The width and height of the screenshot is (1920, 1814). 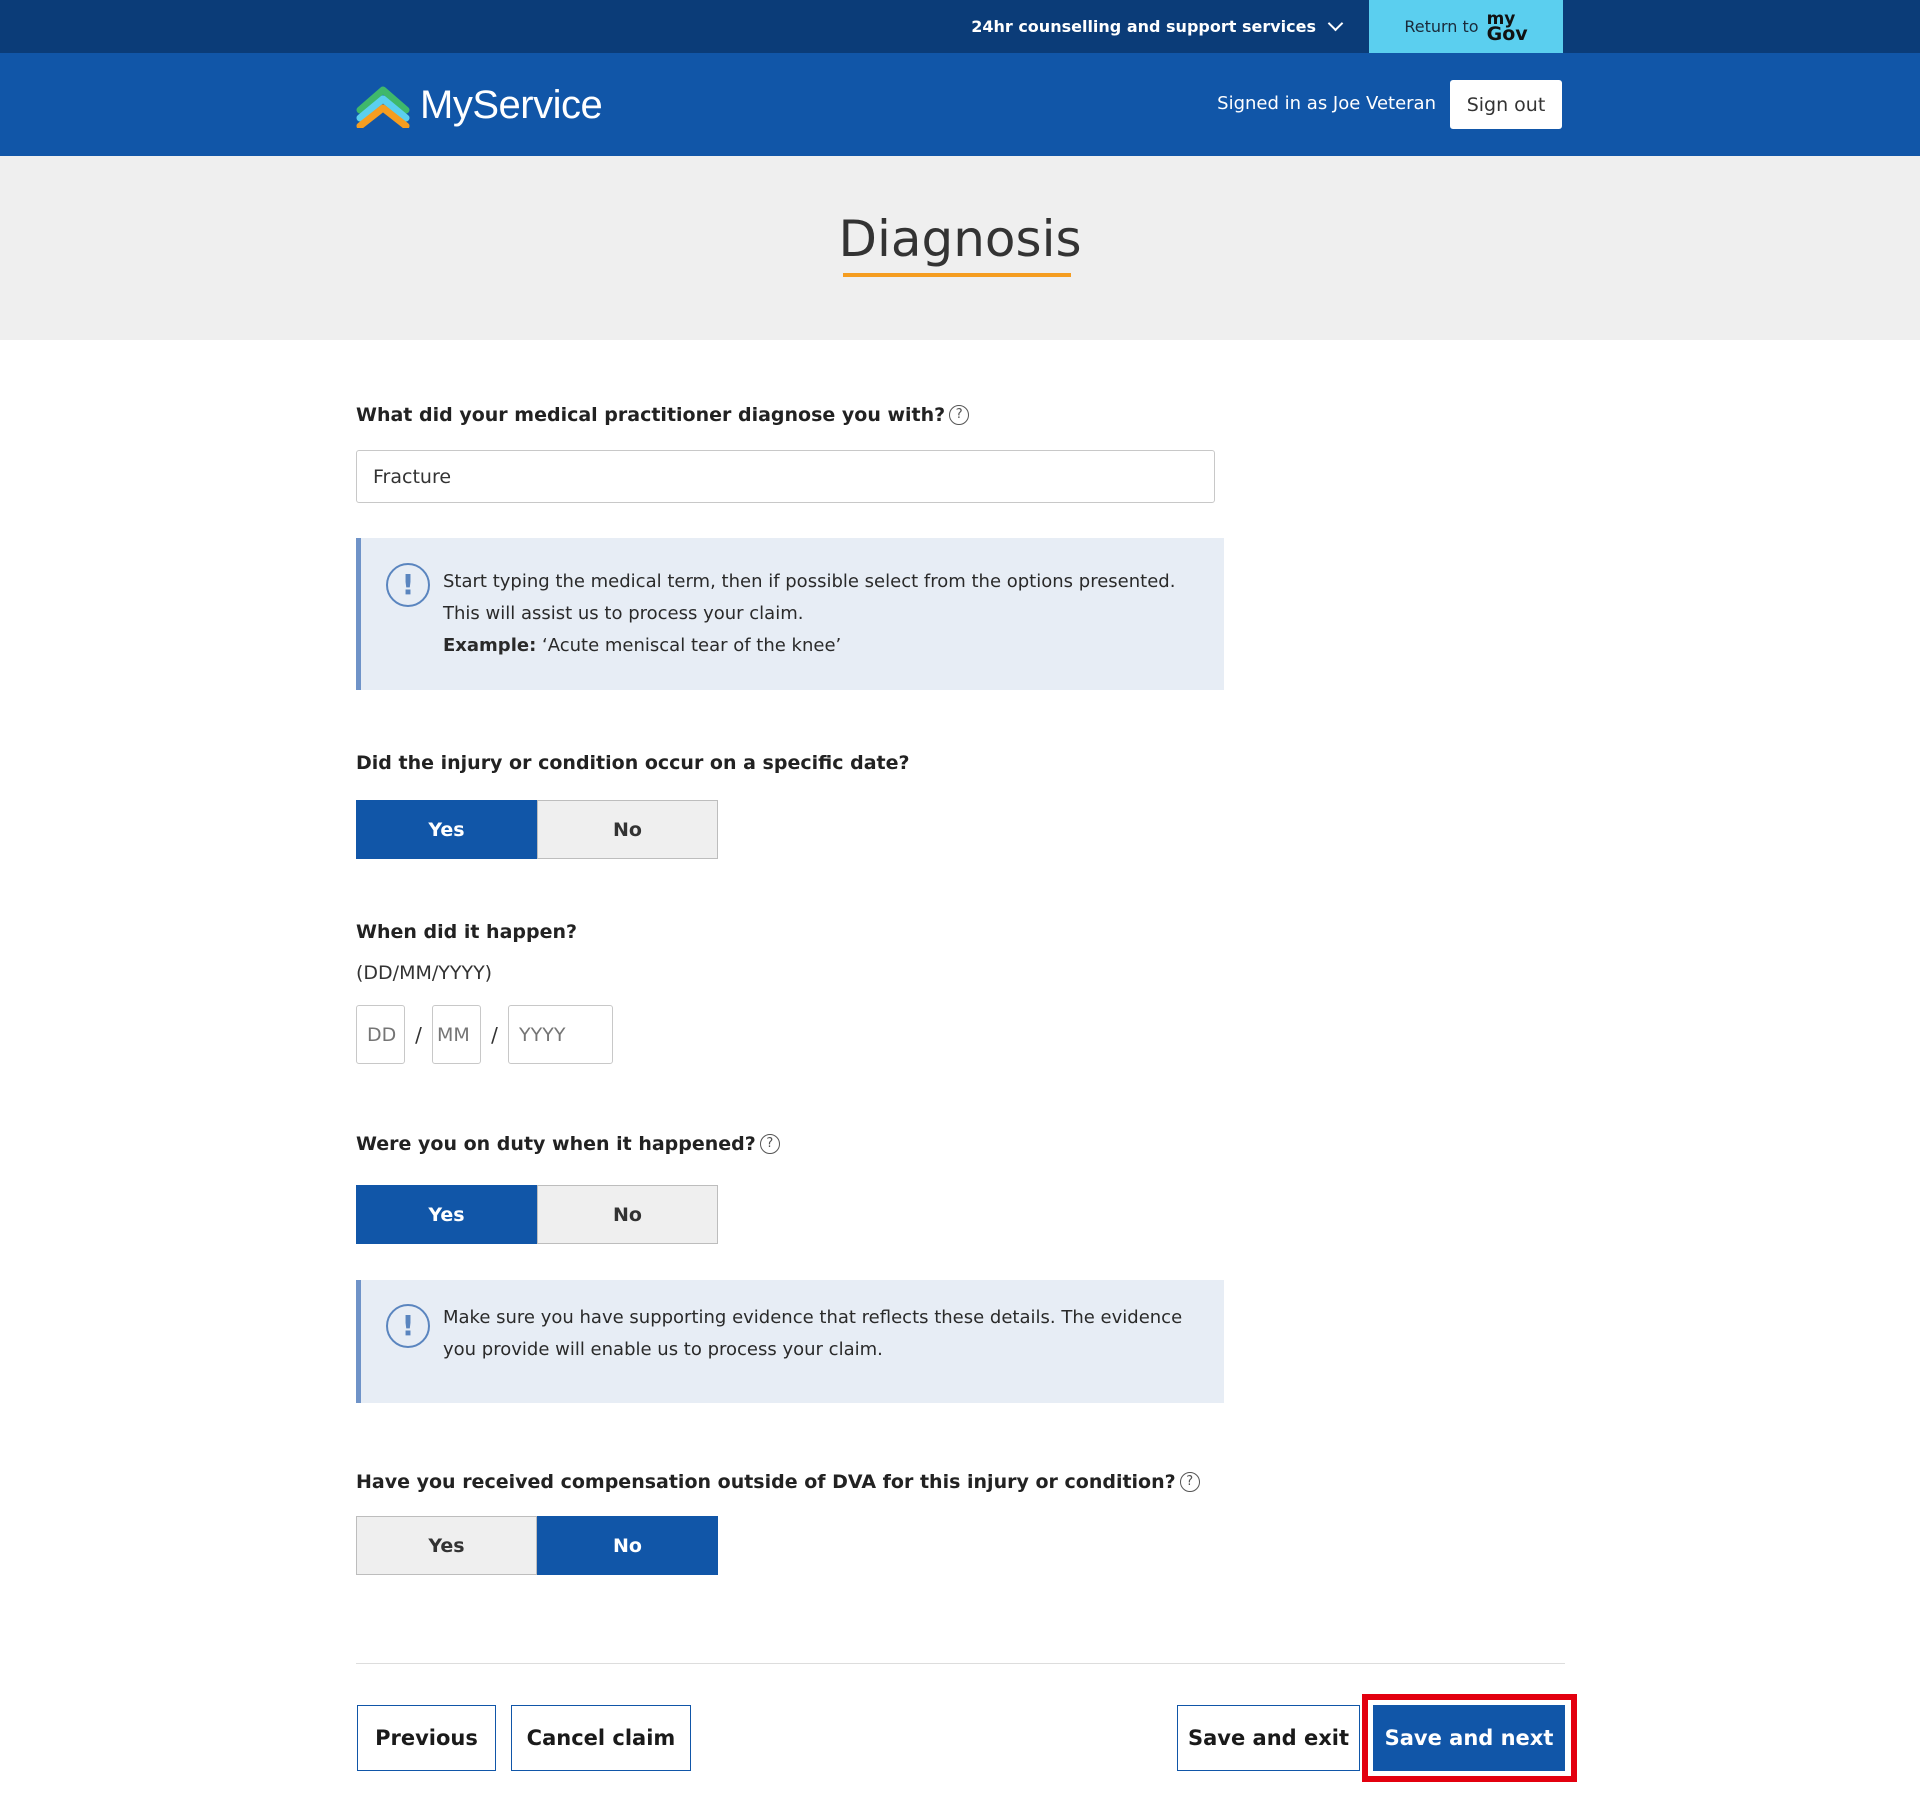 I want to click on myservice-logo: MyService, so click(x=479, y=105).